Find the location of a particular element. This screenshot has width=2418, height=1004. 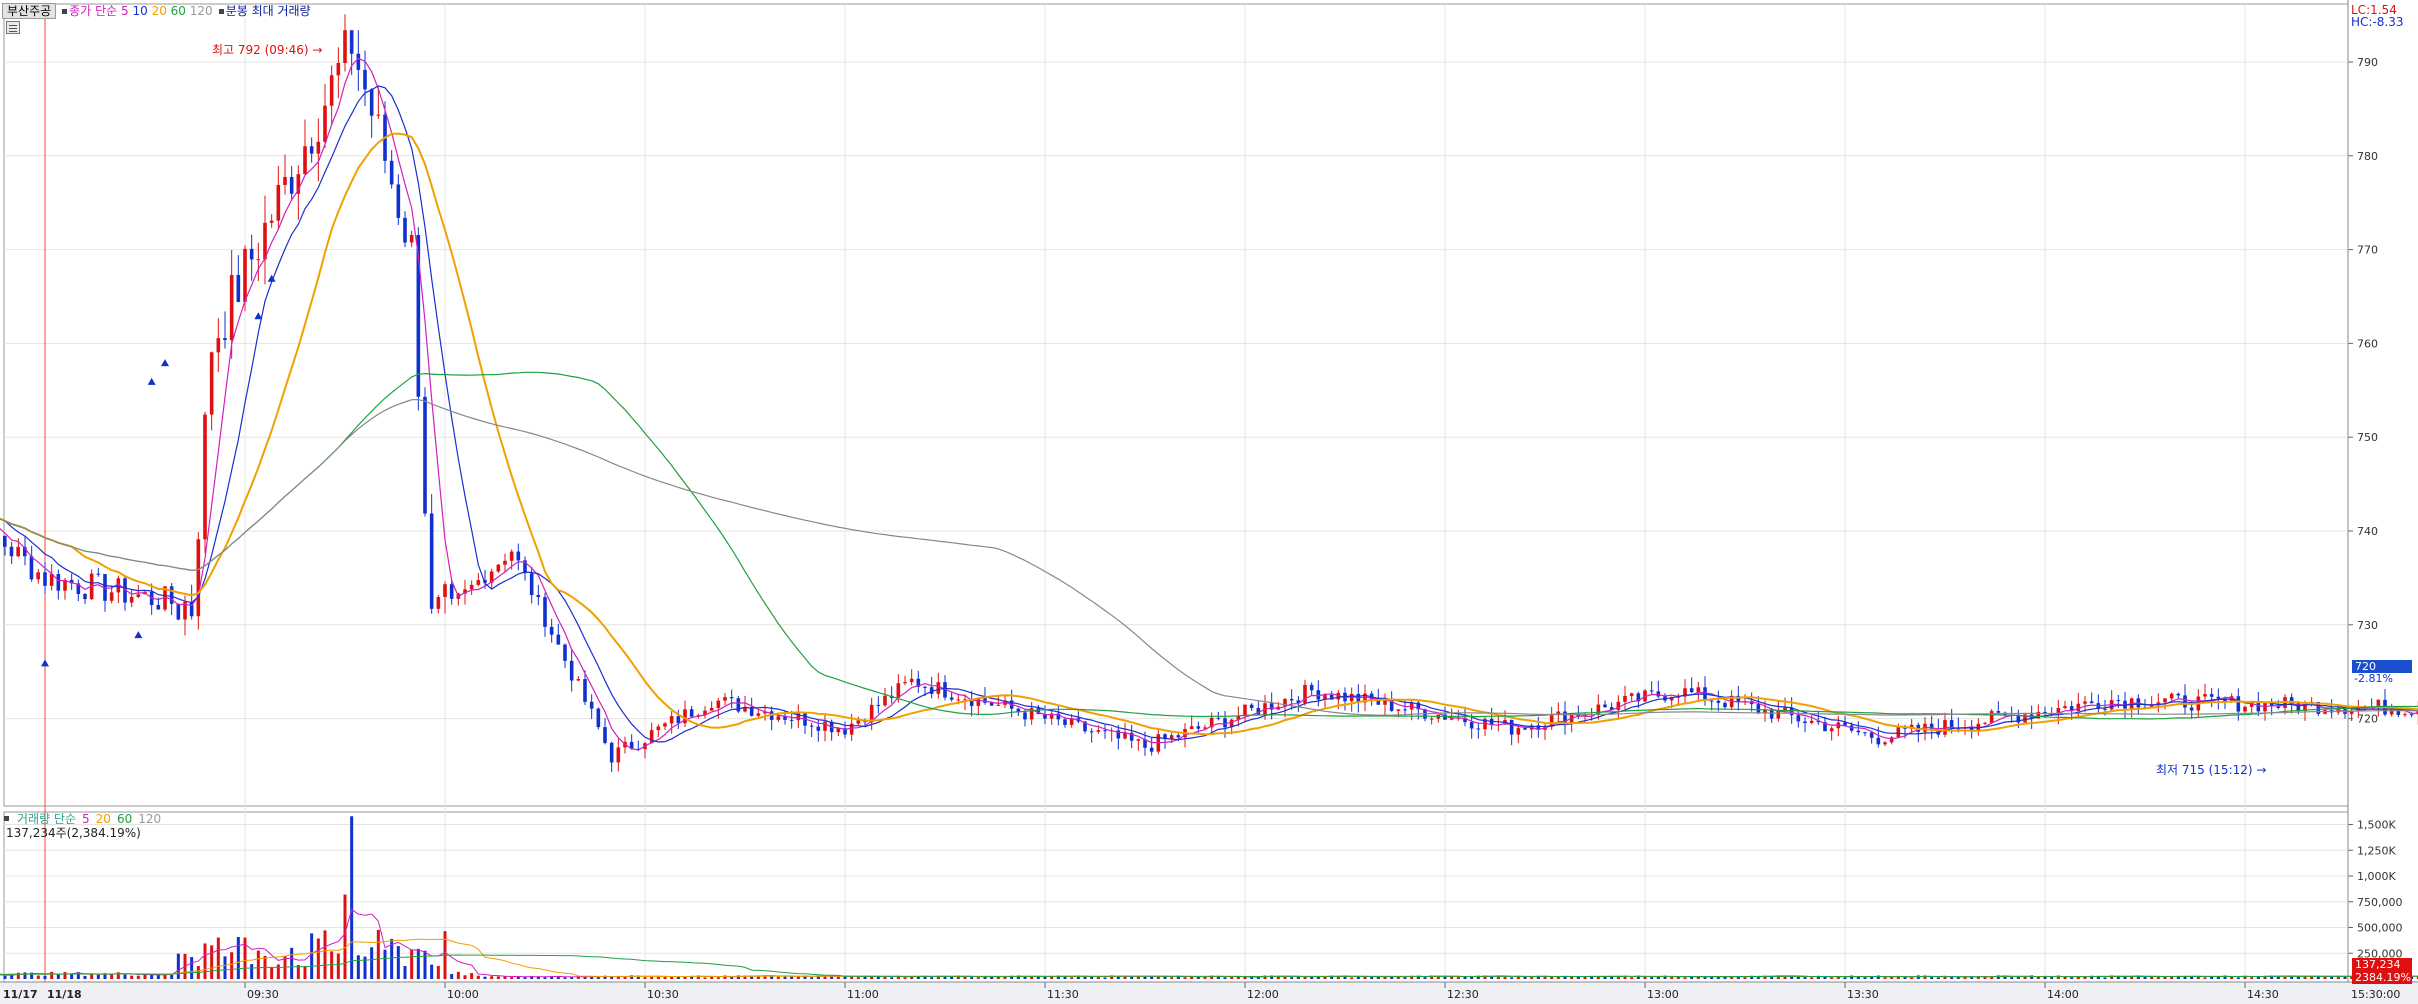

low-annotation: 최저 715 (15:12) → is located at coordinates (2211, 769).